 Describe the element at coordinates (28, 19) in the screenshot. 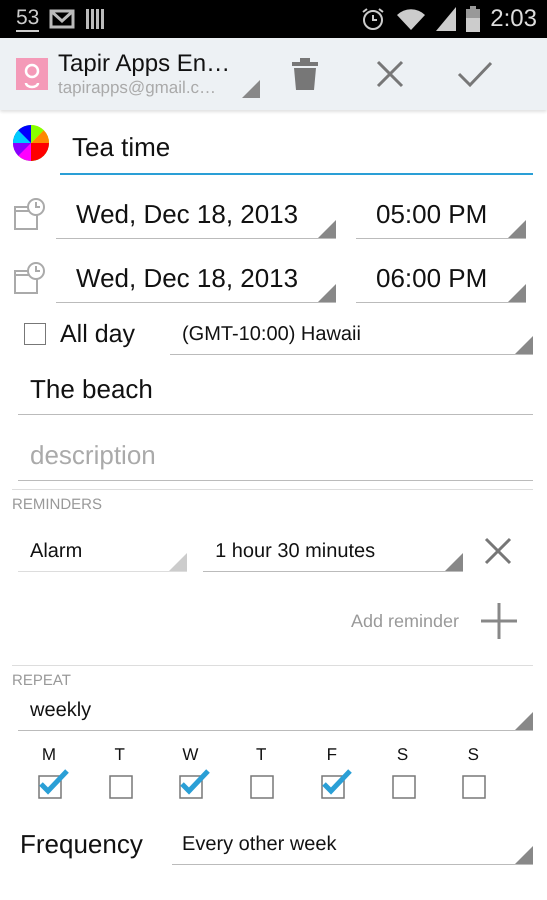

I see `notification-count: 53` at that location.